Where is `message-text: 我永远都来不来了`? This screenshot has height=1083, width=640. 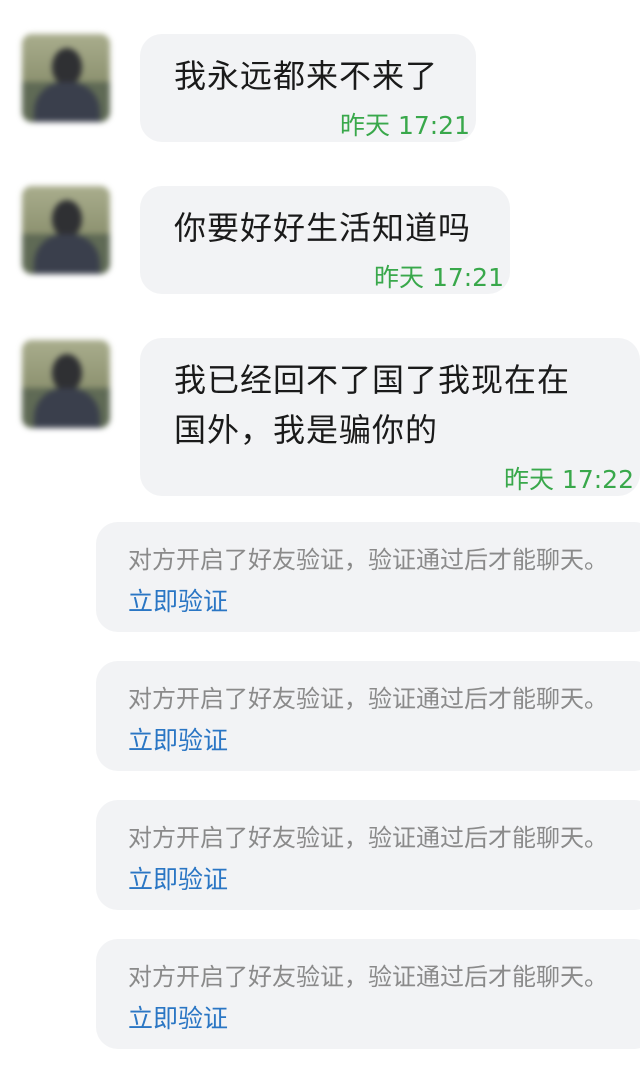 message-text: 我永远都来不来了 is located at coordinates (306, 76).